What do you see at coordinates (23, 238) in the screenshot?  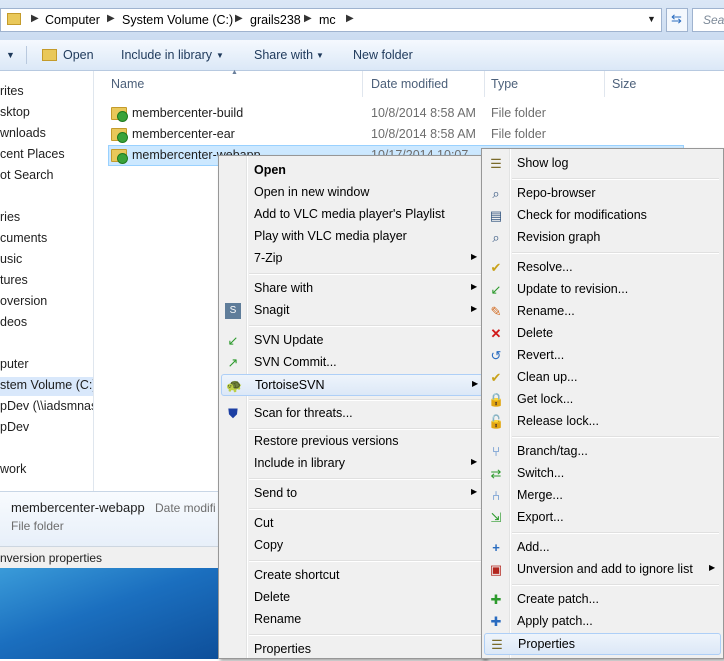 I see `nav-item-documents: cuments` at bounding box center [23, 238].